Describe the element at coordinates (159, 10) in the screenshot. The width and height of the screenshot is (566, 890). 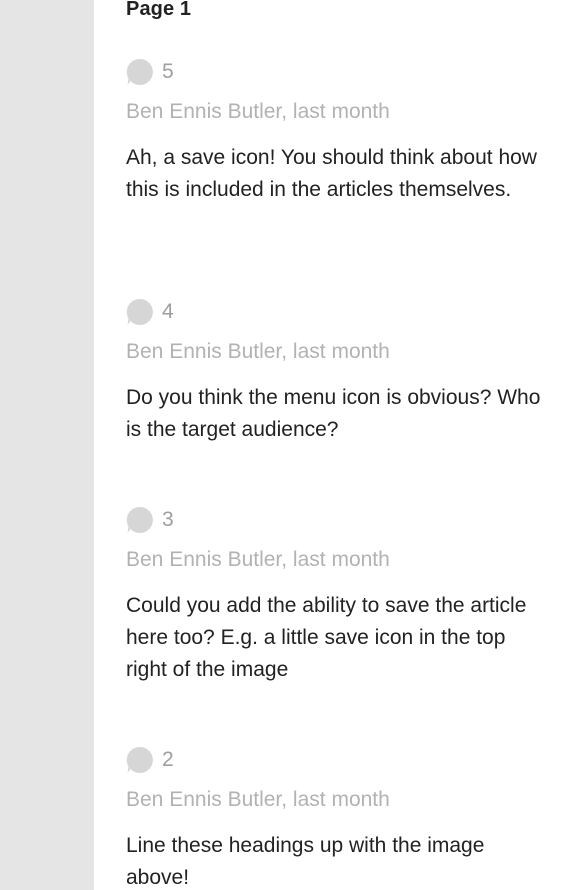
I see `page-title: Page 1` at that location.